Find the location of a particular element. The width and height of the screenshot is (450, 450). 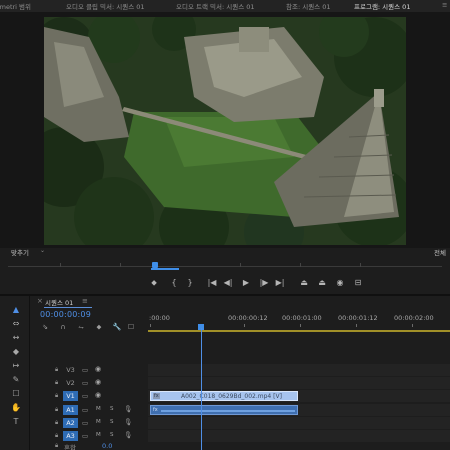

track-a2: 🔒︎ A2 ▭ M S 🎙︎ is located at coordinates (241, 423).